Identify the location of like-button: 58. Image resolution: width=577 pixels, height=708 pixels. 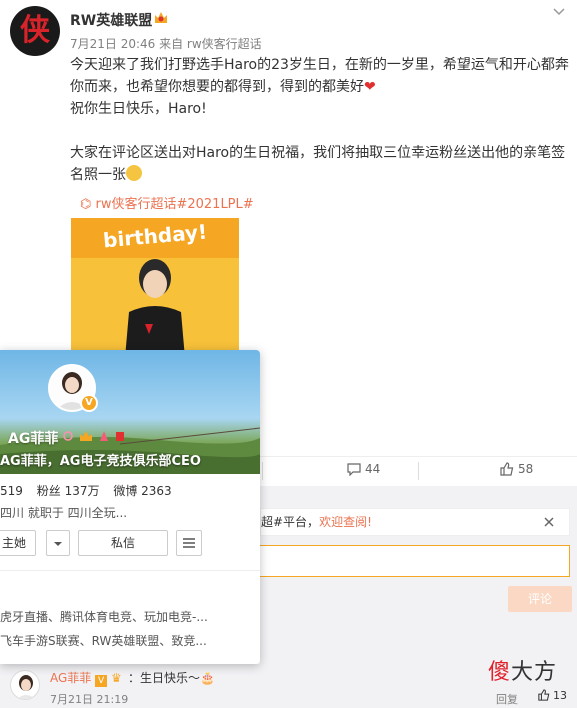
(516, 469).